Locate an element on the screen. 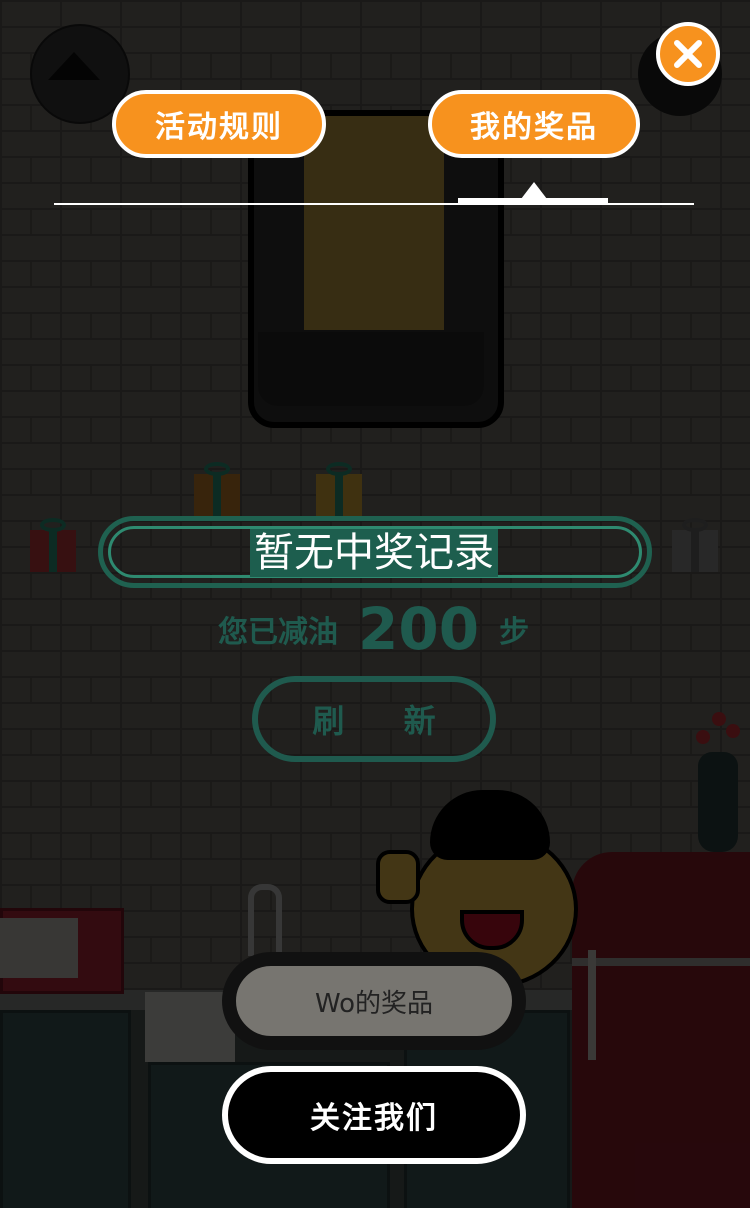  close-button is located at coordinates (688, 54).